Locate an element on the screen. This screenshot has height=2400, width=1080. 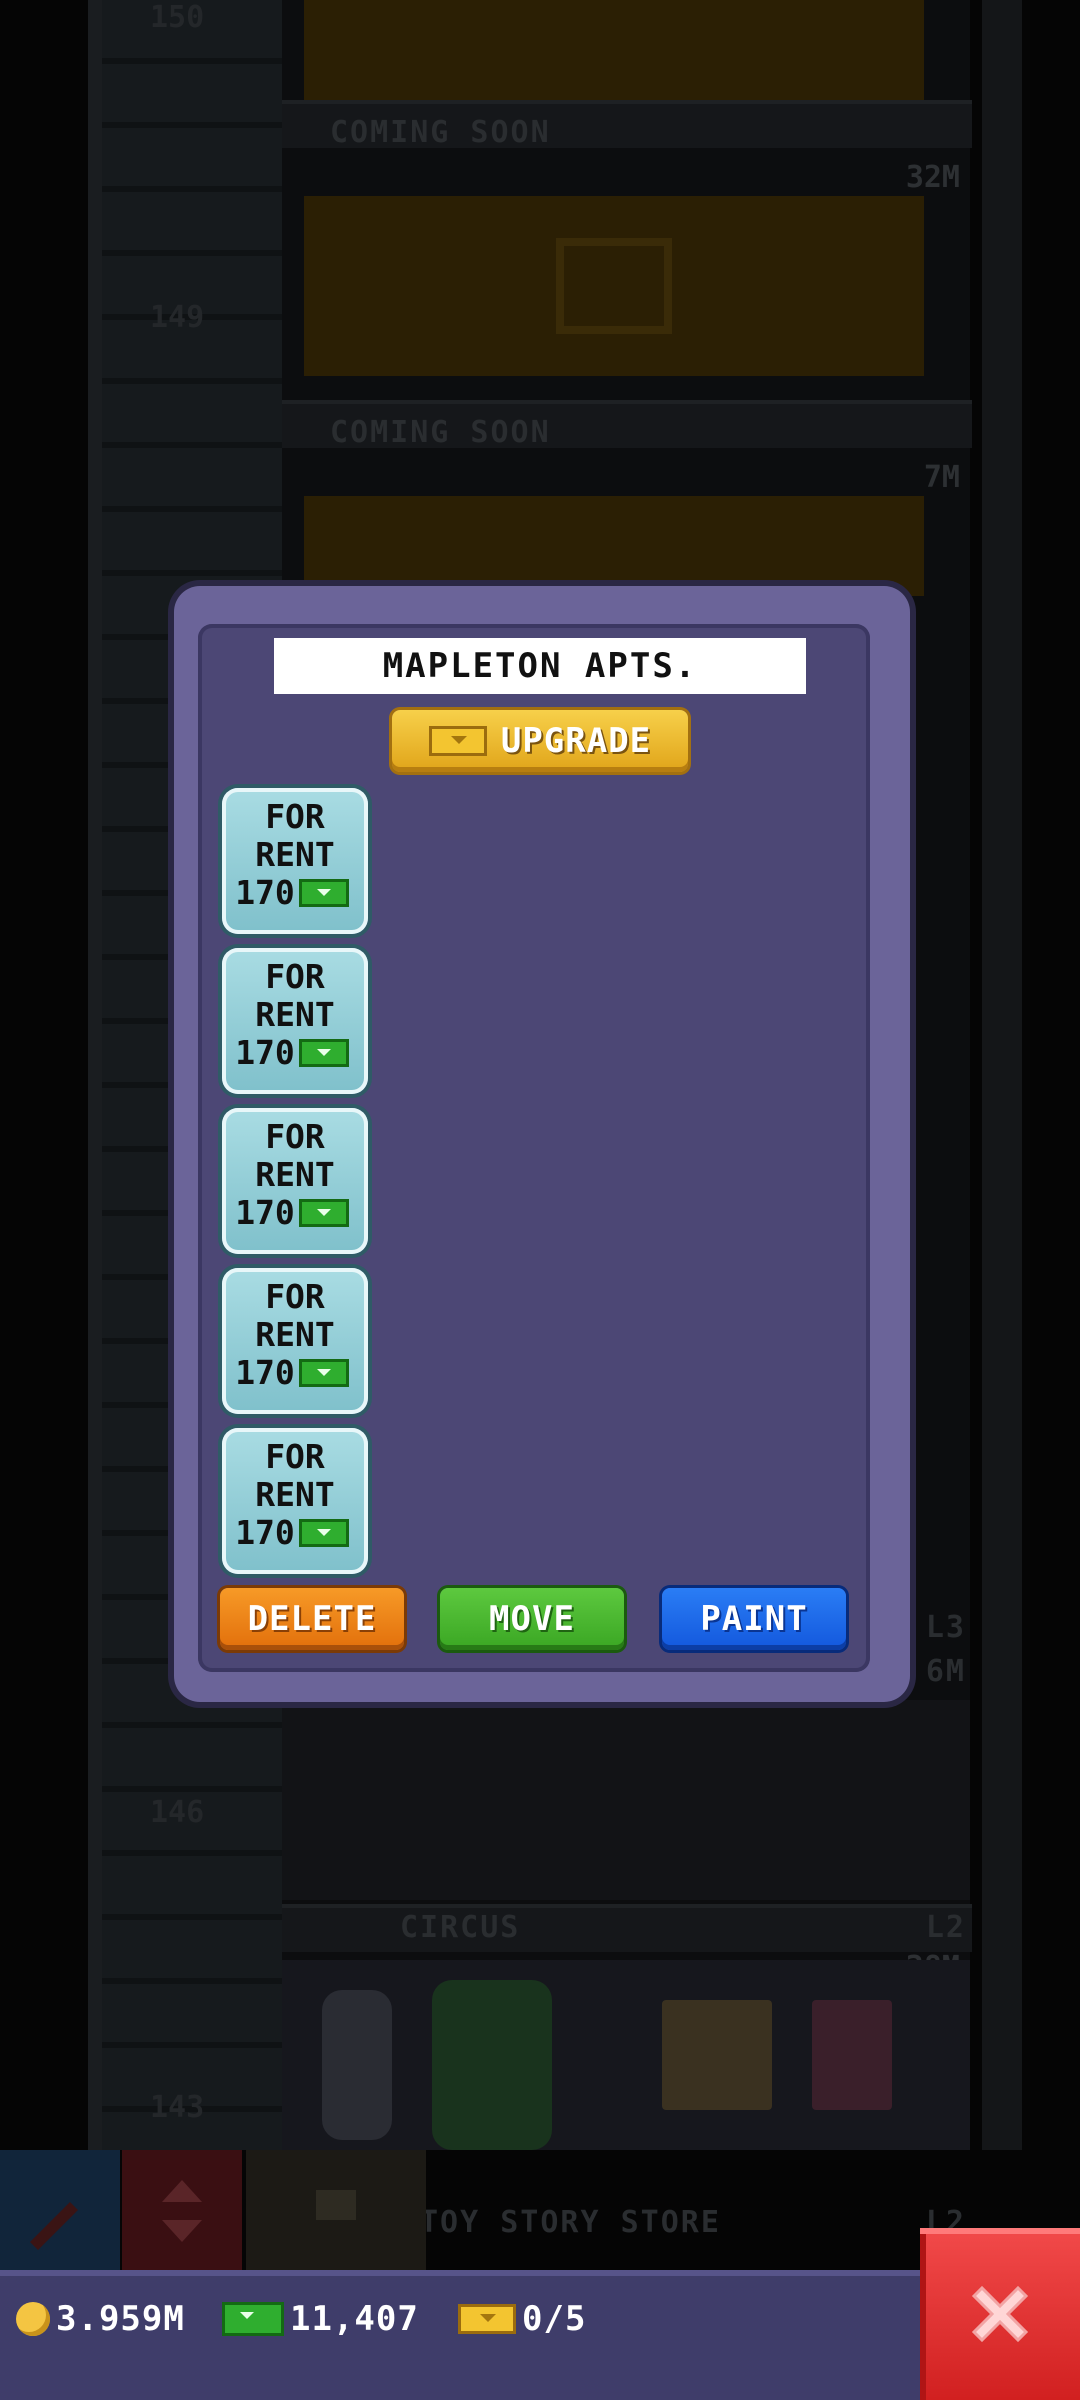
up-down-arrows-icon is located at coordinates (182, 2211).